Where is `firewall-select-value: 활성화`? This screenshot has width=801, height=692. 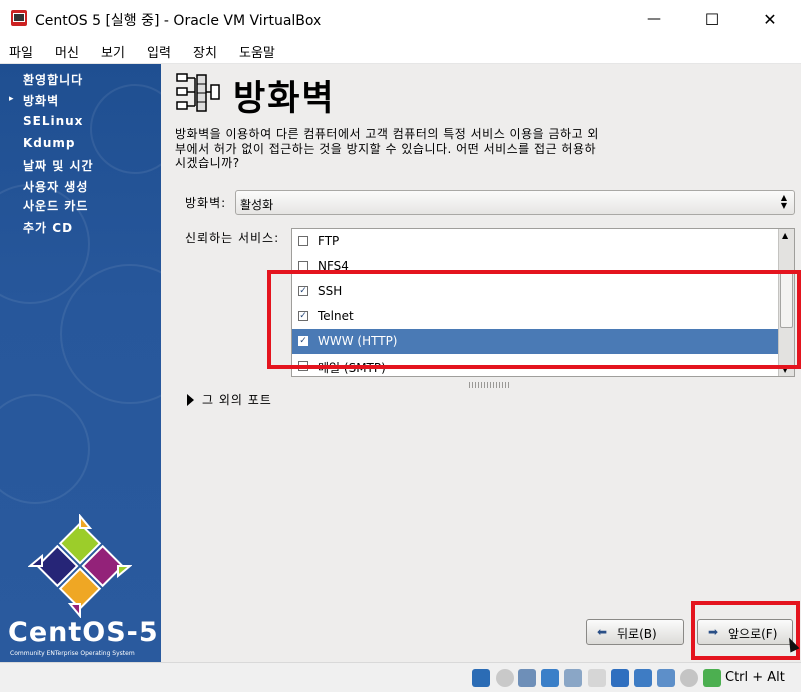
firewall-select-value: 활성화 is located at coordinates (257, 205).